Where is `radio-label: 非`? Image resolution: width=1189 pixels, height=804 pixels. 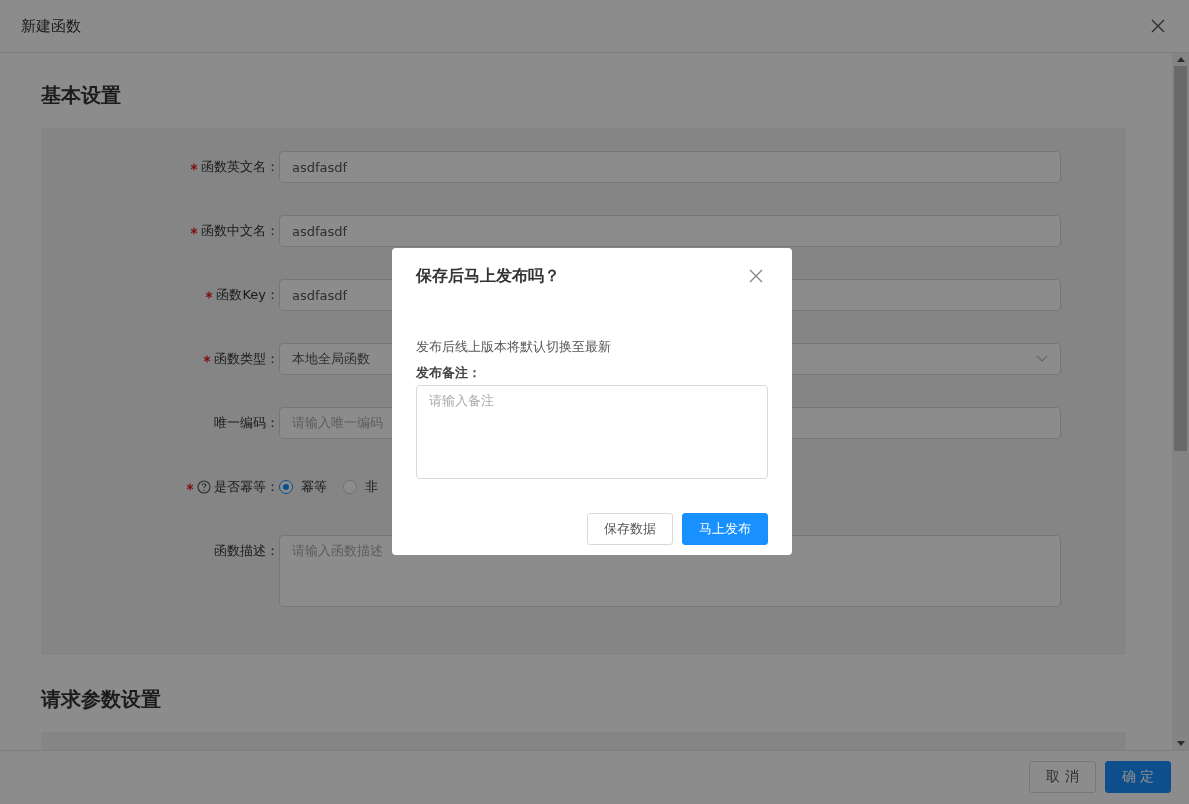 radio-label: 非 is located at coordinates (371, 487).